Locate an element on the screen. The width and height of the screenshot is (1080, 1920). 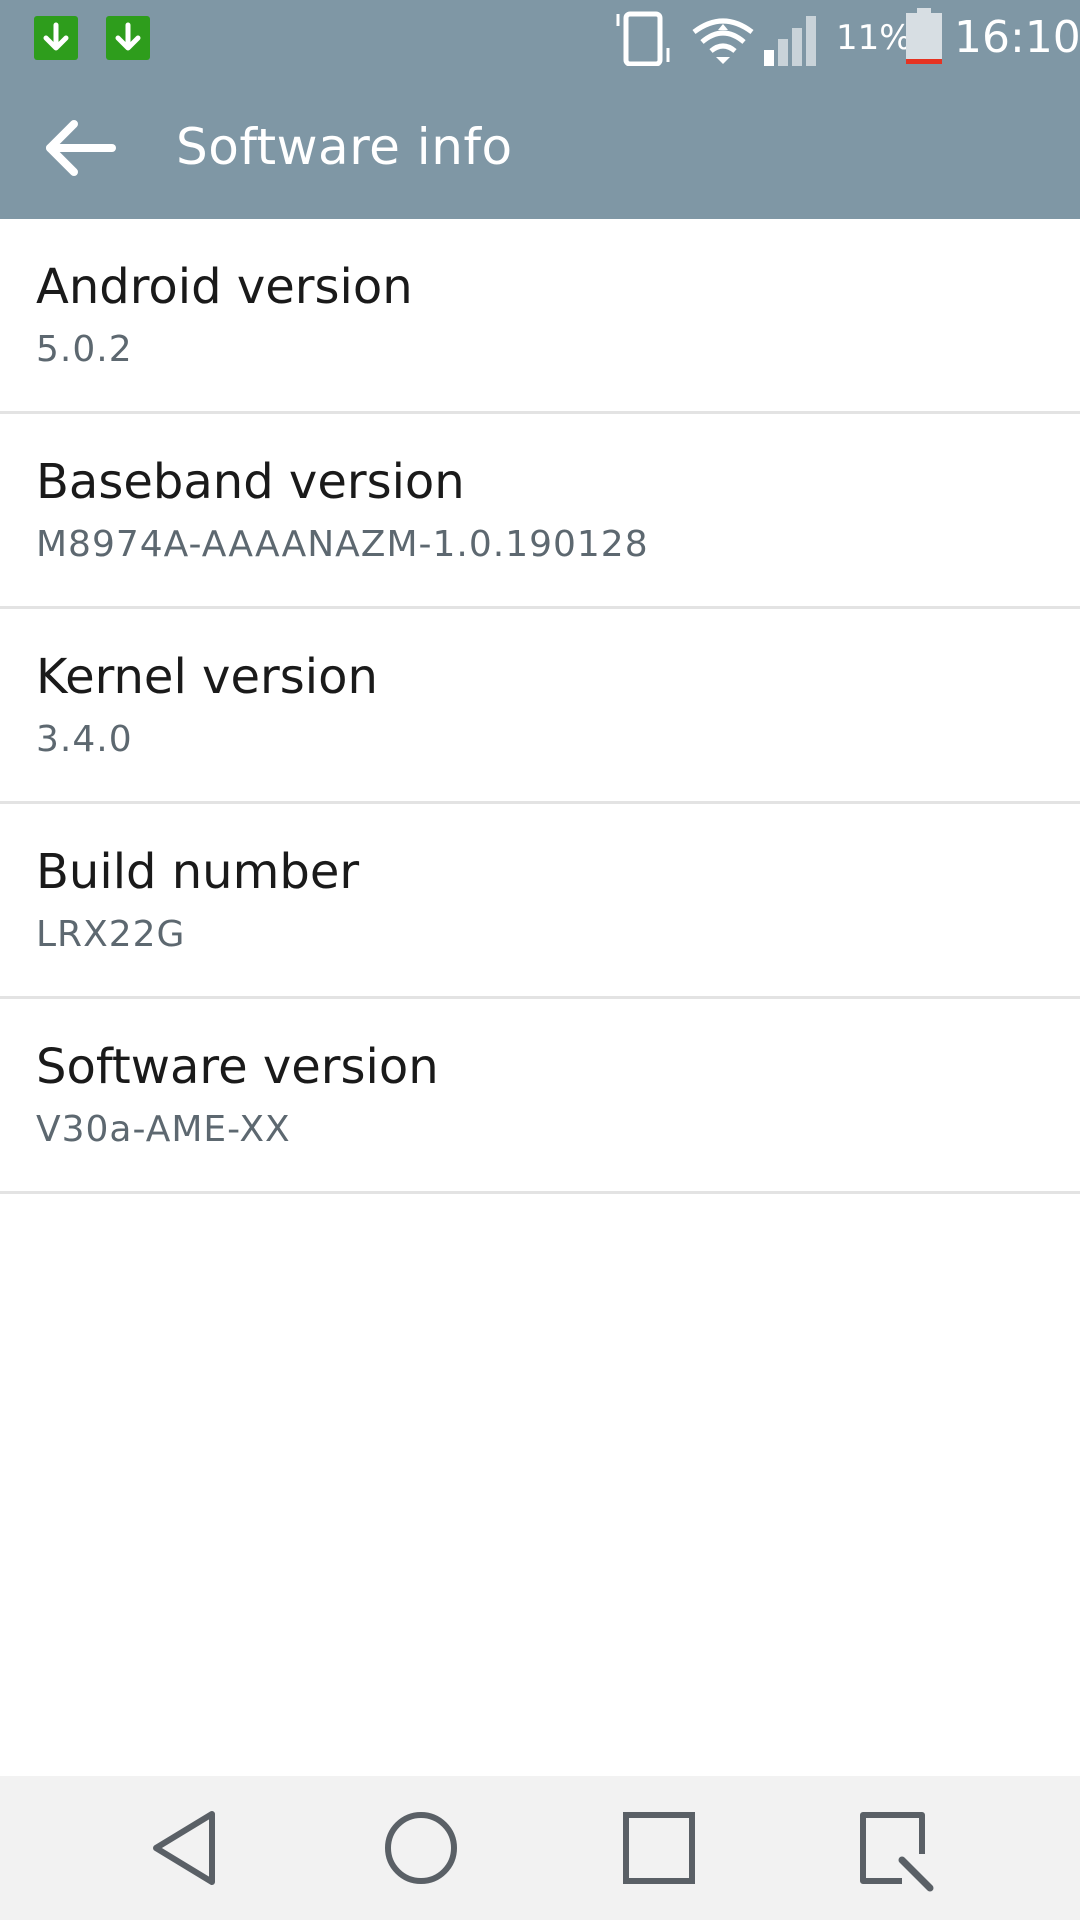
item-title: Build number is located at coordinates (198, 872).